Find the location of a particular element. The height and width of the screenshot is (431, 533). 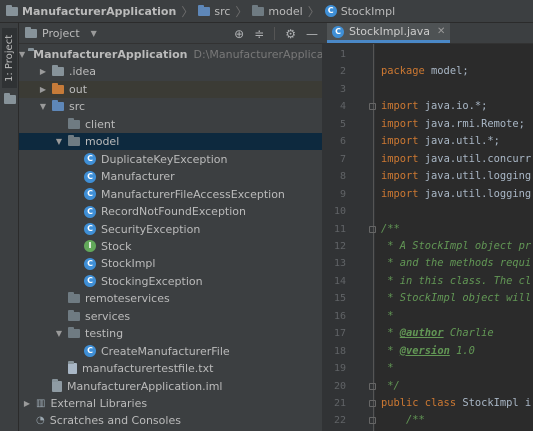

tree-item: ManufacturerApplication.iml is located at coordinates (170, 386).